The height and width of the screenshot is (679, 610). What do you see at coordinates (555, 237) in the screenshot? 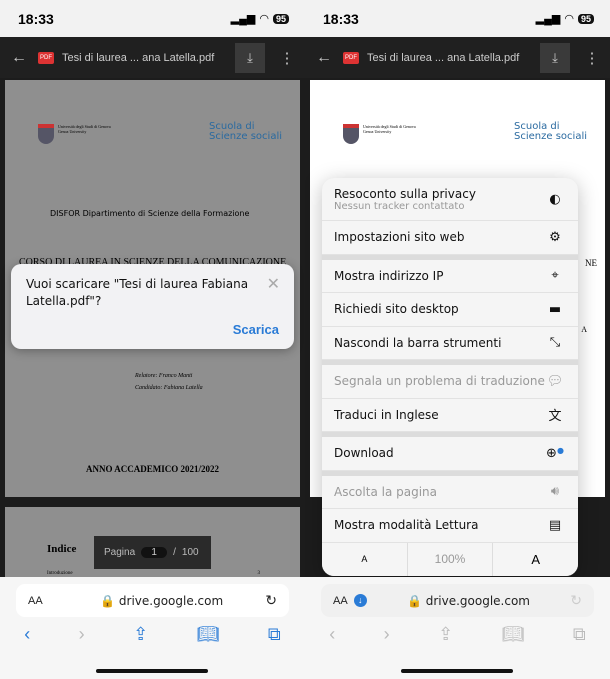
I see `gear-icon: ⚙` at bounding box center [555, 237].